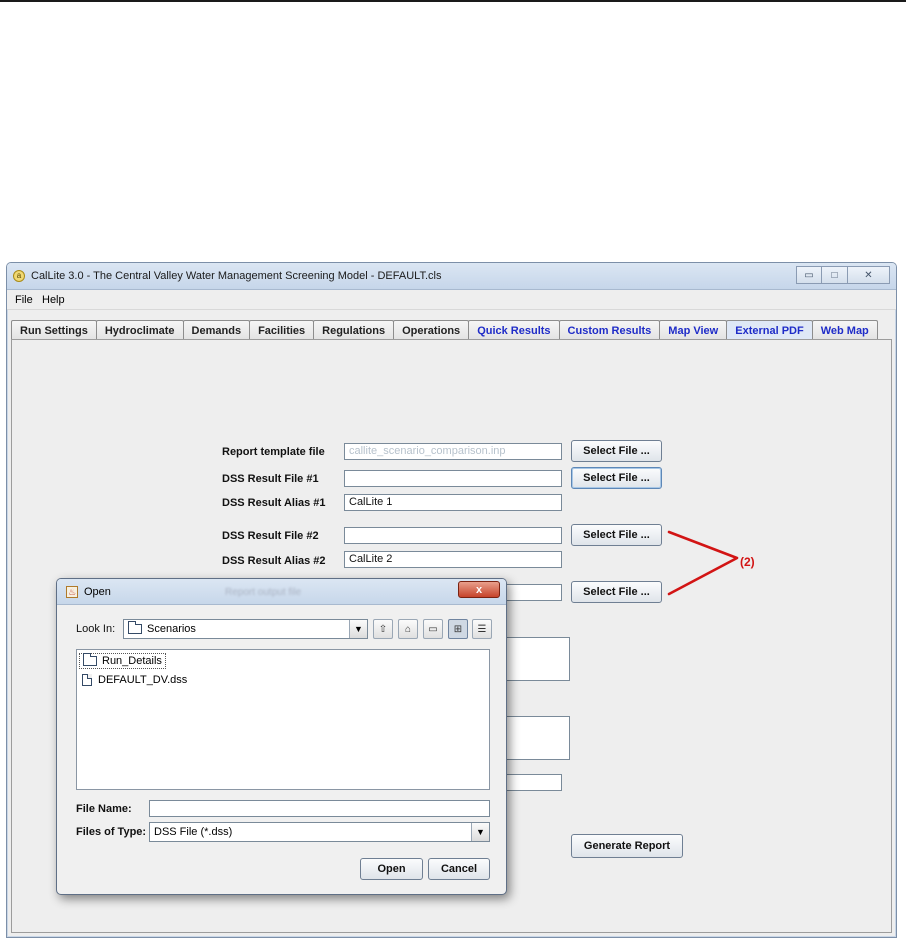 This screenshot has width=906, height=942. I want to click on files-of-type-combo: DSS File (*.dss) ▼, so click(319, 832).